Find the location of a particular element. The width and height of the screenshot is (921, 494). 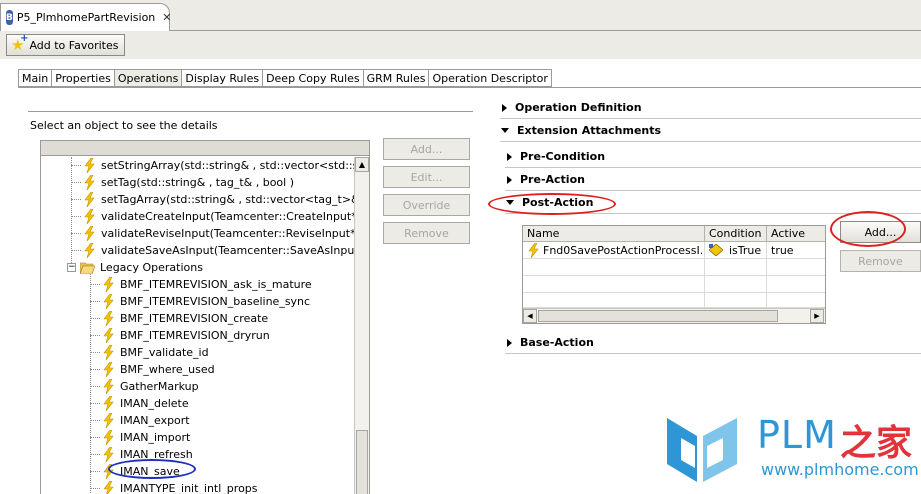

tab-operation-descriptor: Operation Descriptor is located at coordinates (490, 78).